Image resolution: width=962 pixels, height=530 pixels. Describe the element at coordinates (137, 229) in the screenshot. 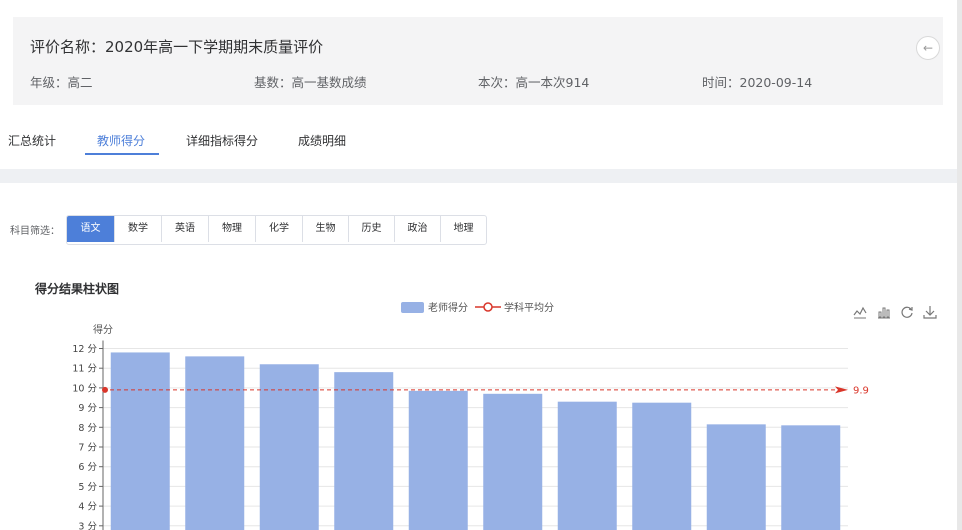

I see `subject-math: 数学` at that location.